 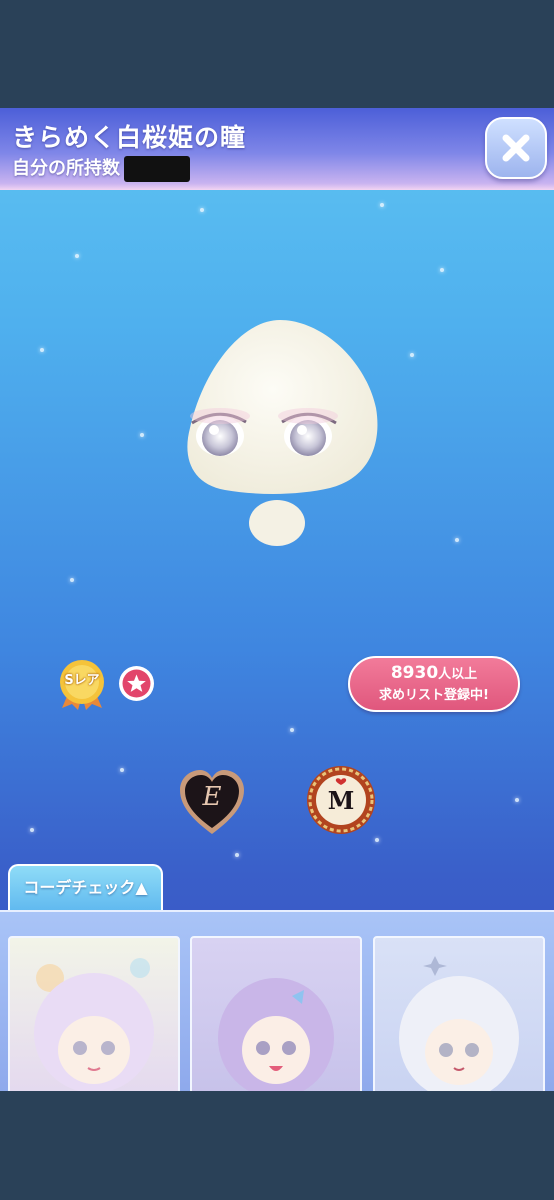 I want to click on item-preview-eyes, so click(x=282, y=433).